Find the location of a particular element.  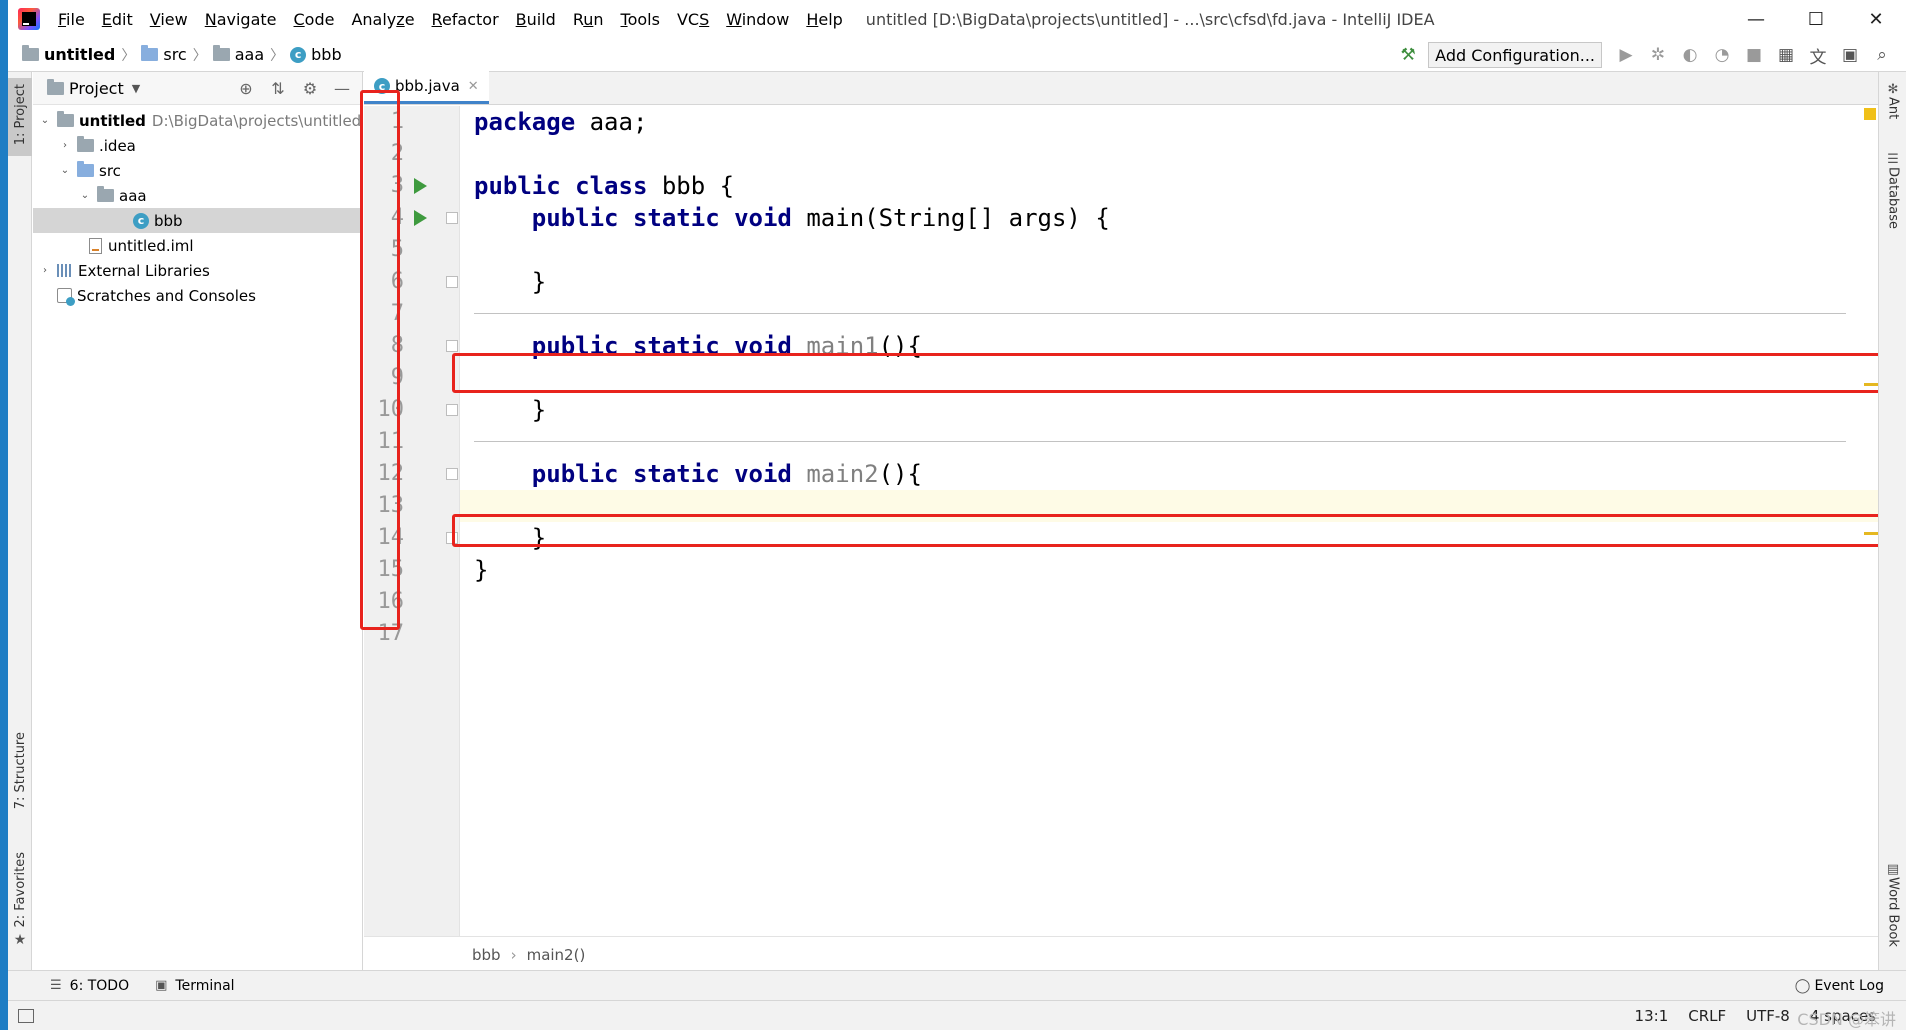

presentation-icon: ▣ is located at coordinates (1850, 55).